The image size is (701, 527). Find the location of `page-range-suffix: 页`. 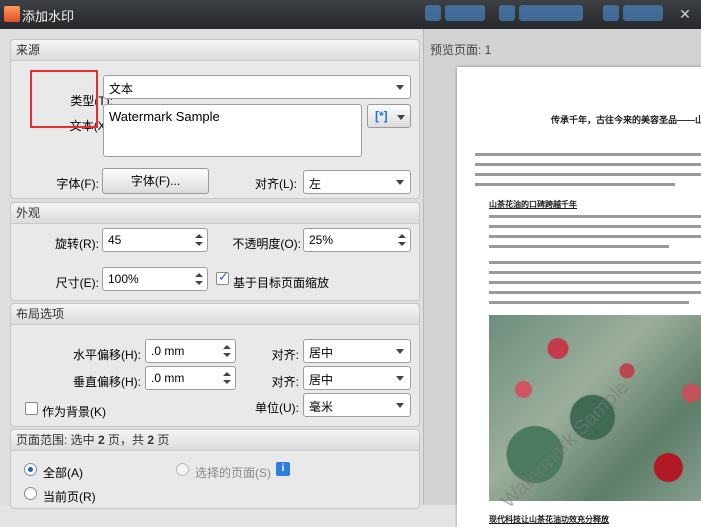

page-range-suffix: 页 is located at coordinates (162, 440).